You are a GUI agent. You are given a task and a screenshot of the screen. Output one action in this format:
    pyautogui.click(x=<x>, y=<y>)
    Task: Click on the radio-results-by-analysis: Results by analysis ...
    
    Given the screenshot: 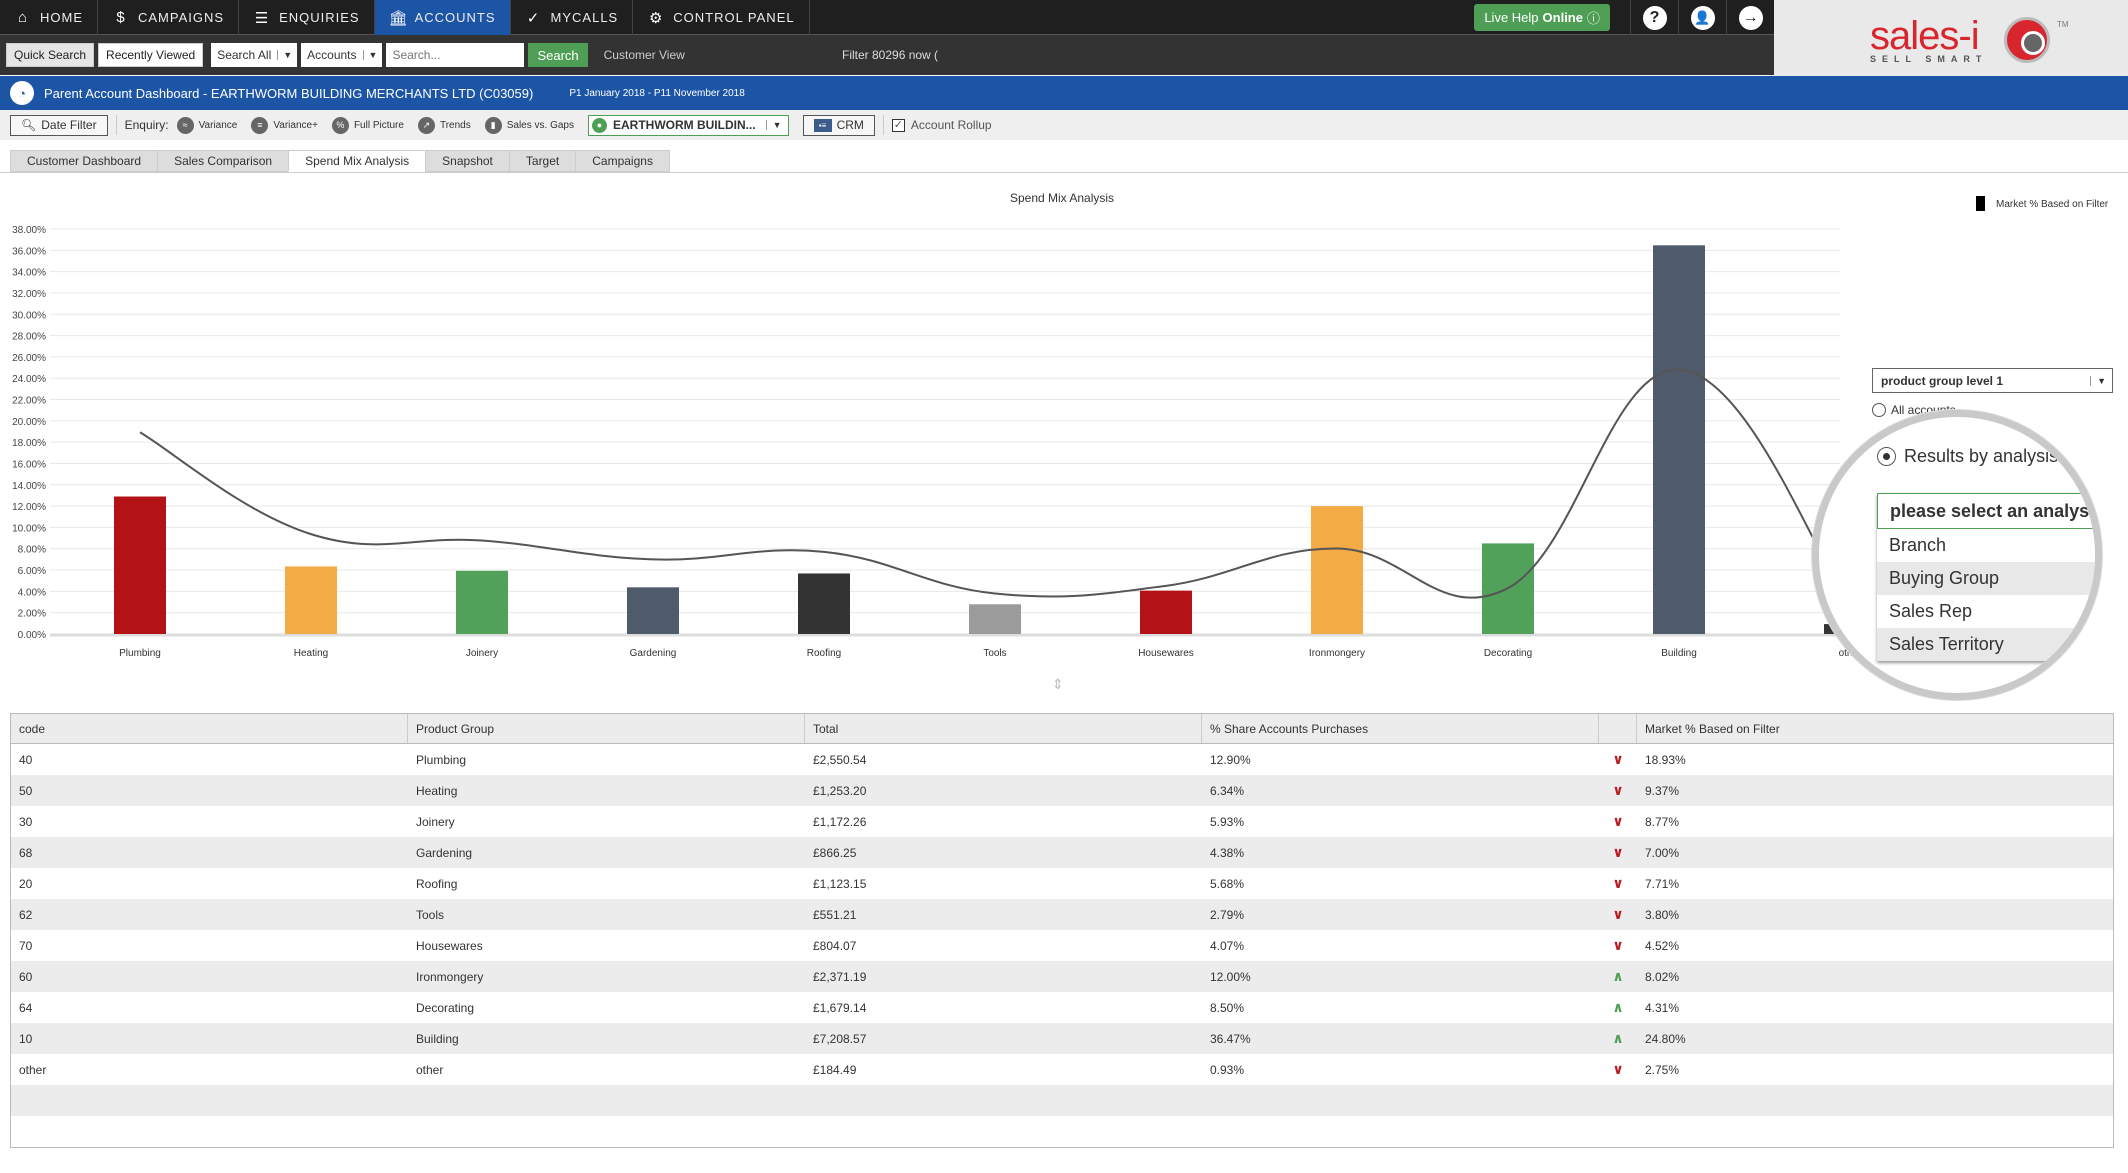 What is the action you would take?
    pyautogui.click(x=1977, y=456)
    